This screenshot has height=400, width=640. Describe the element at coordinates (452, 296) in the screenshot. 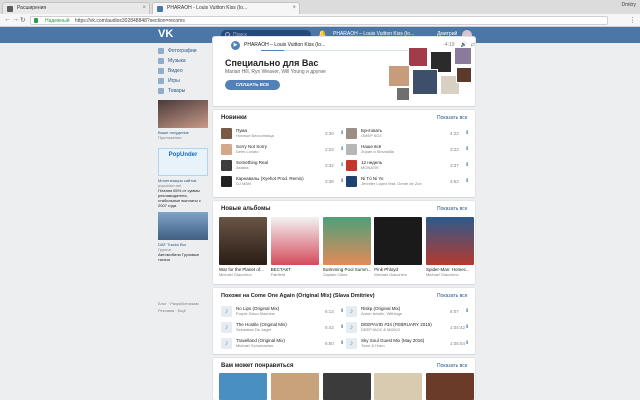

I see `similar-show-all: Показать все` at that location.